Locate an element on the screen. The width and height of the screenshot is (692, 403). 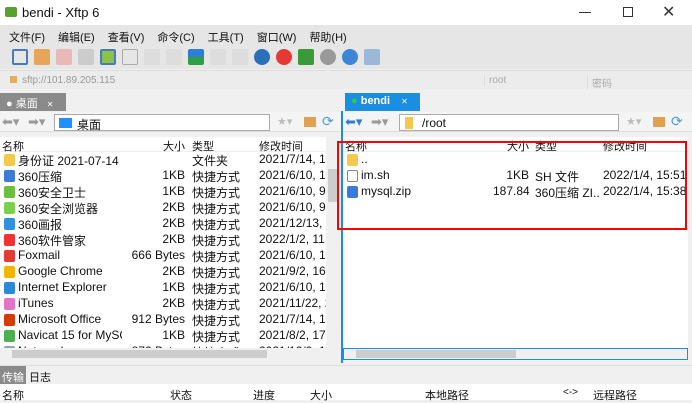
menu-bar: 文件(F) 编辑(E) 查看(V) 命令(C) 工具(T) 窗口(W) 帮助(H) is located at coordinates (346, 35).